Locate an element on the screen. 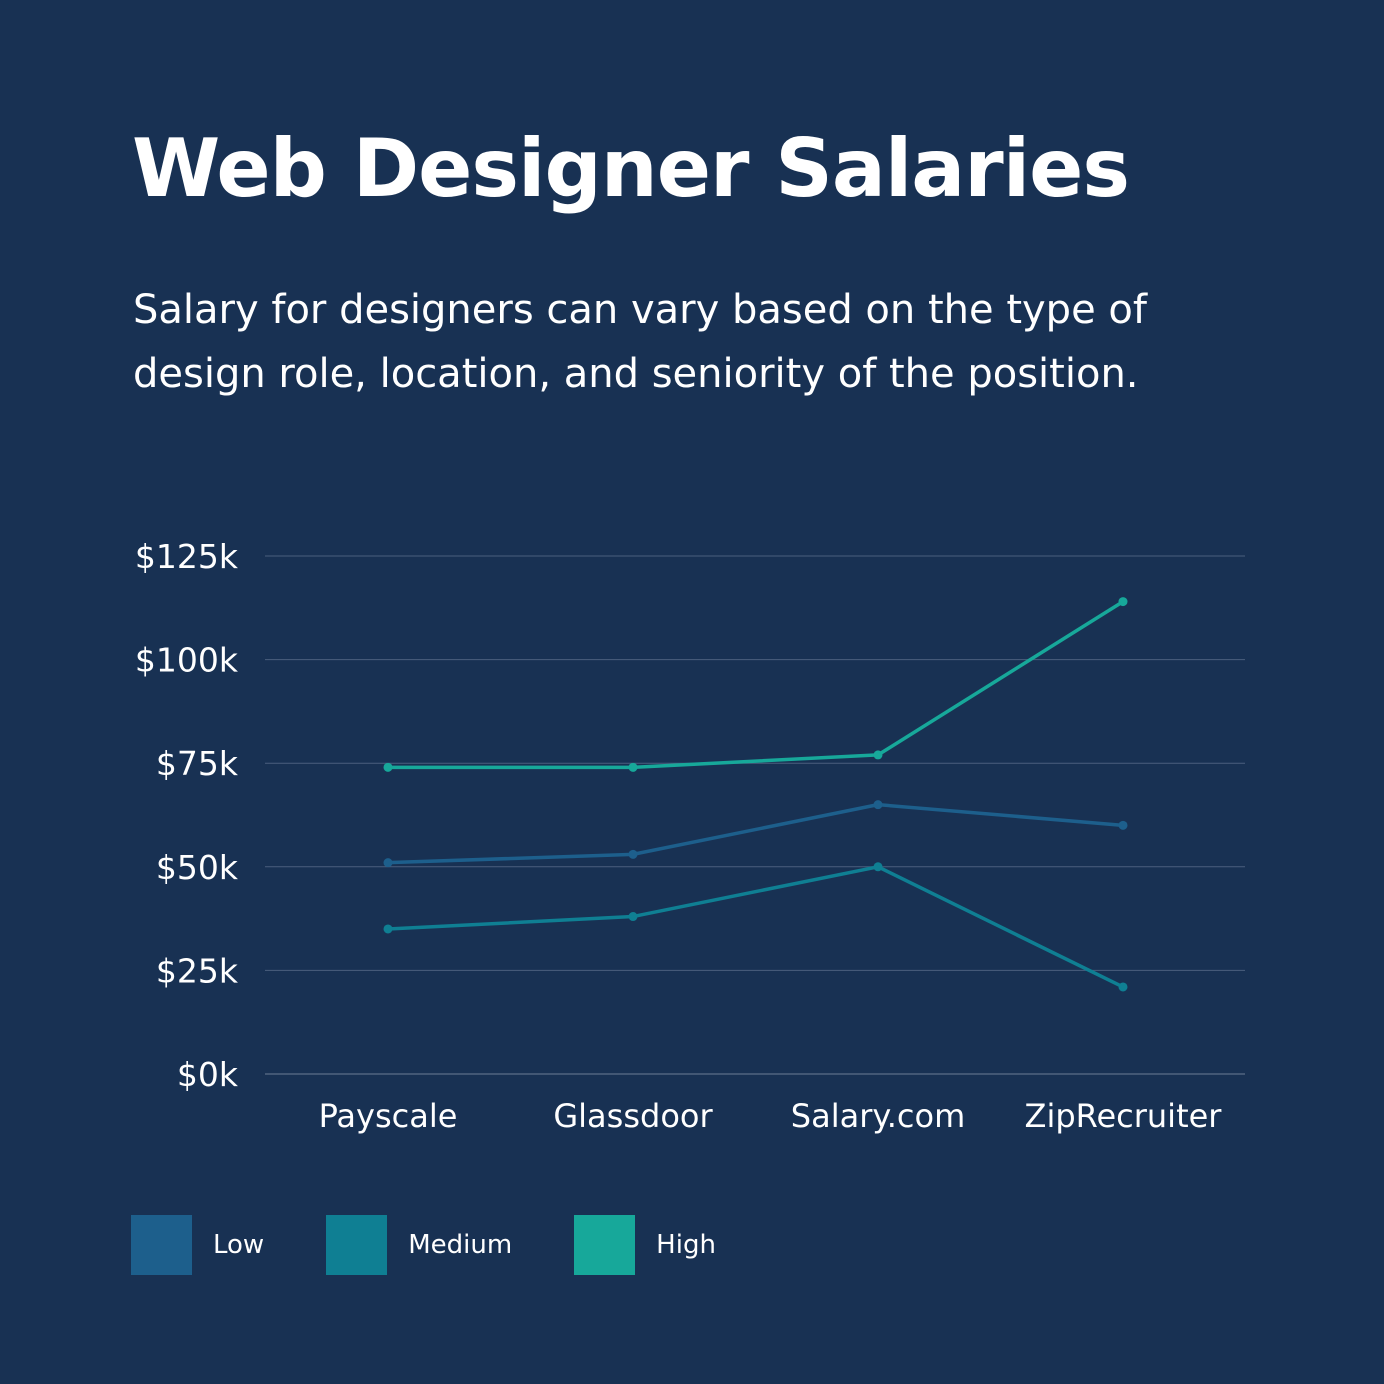 This screenshot has width=1384, height=1384. x-tick-label: Glassdoor is located at coordinates (633, 1116).